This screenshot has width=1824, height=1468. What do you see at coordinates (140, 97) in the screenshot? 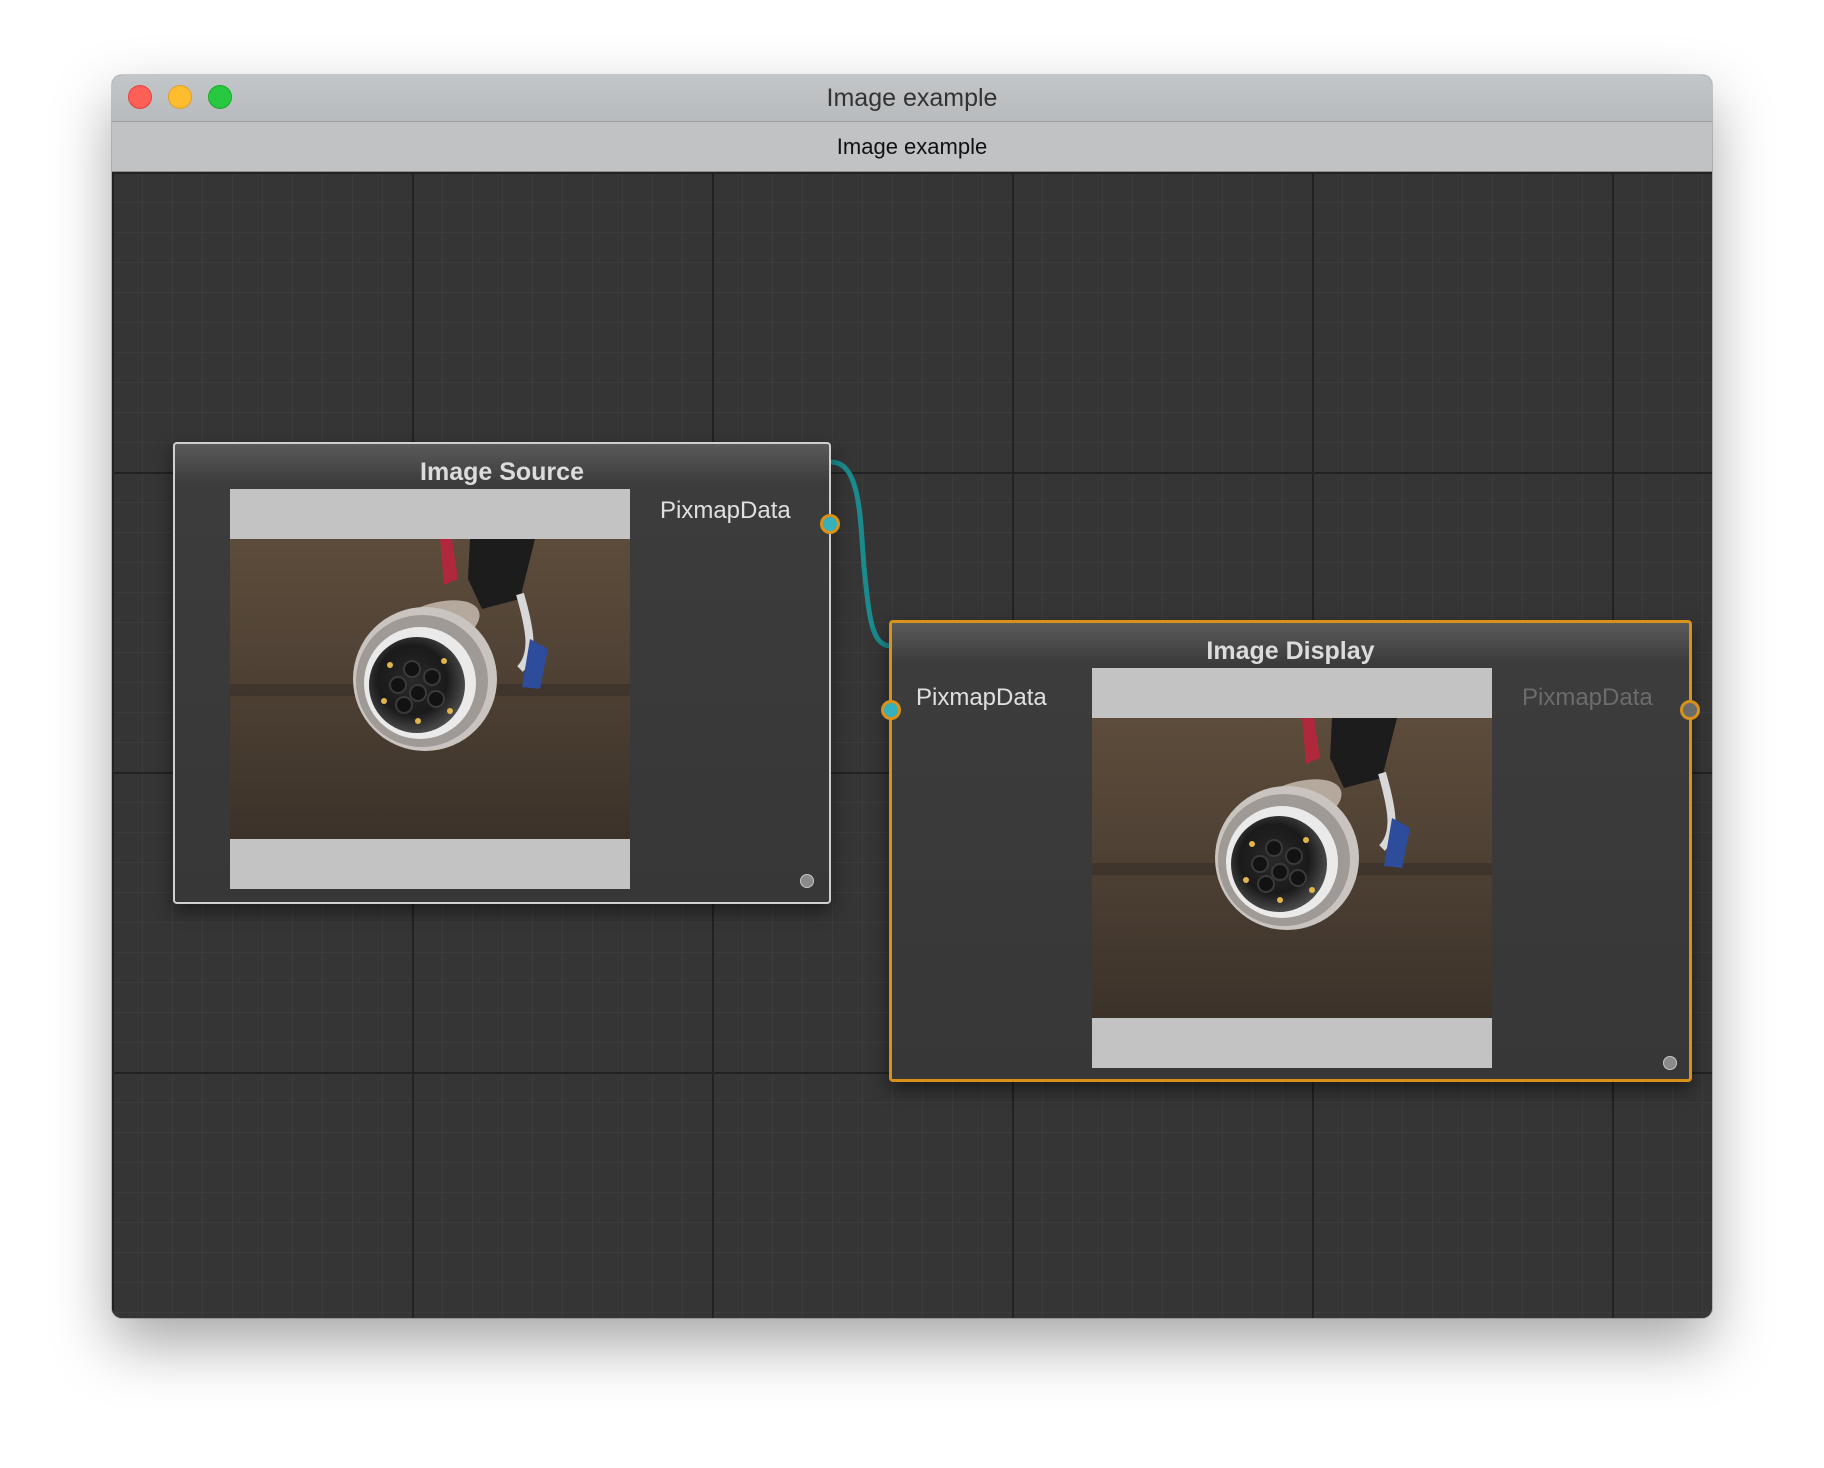
I see `close-icon` at bounding box center [140, 97].